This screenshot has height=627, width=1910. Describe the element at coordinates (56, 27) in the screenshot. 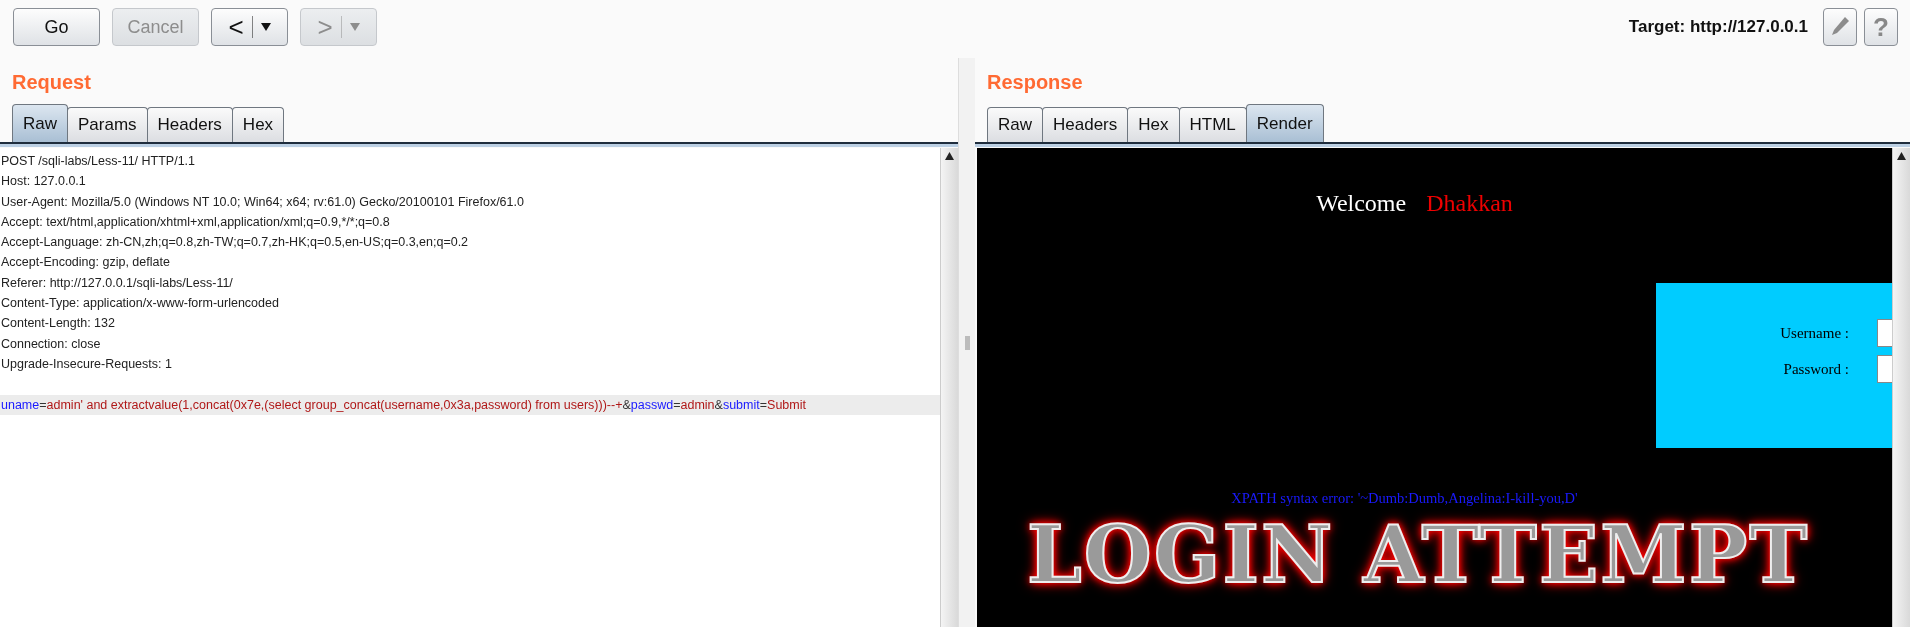

I see `go-button: Go` at that location.